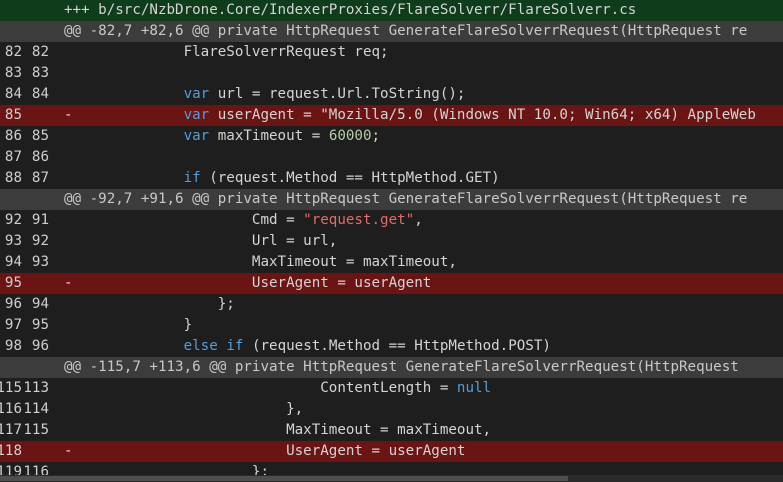 Image resolution: width=783 pixels, height=482 pixels. I want to click on context-line: 93 92 Url = url,, so click(391, 241).